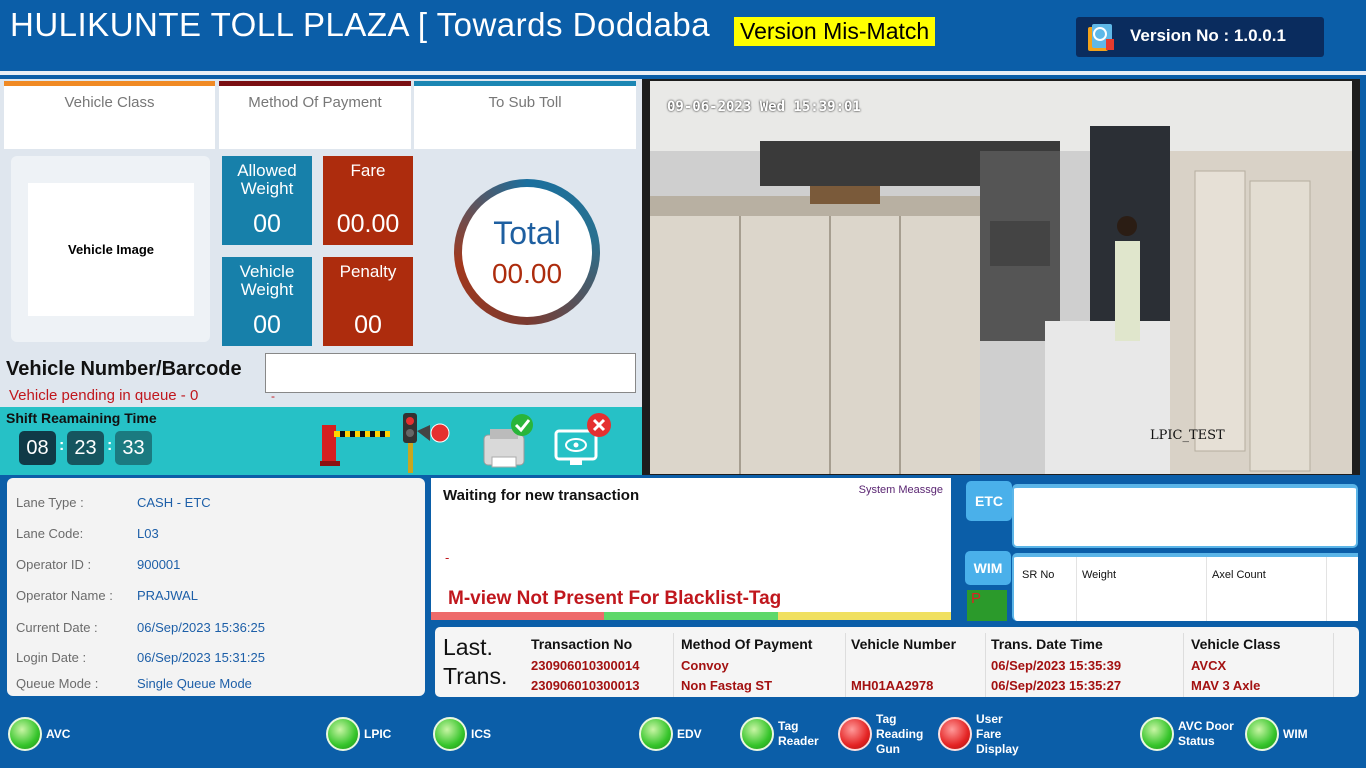  What do you see at coordinates (904, 644) in the screenshot?
I see `col-vehicle-number: Vehicle Number` at bounding box center [904, 644].